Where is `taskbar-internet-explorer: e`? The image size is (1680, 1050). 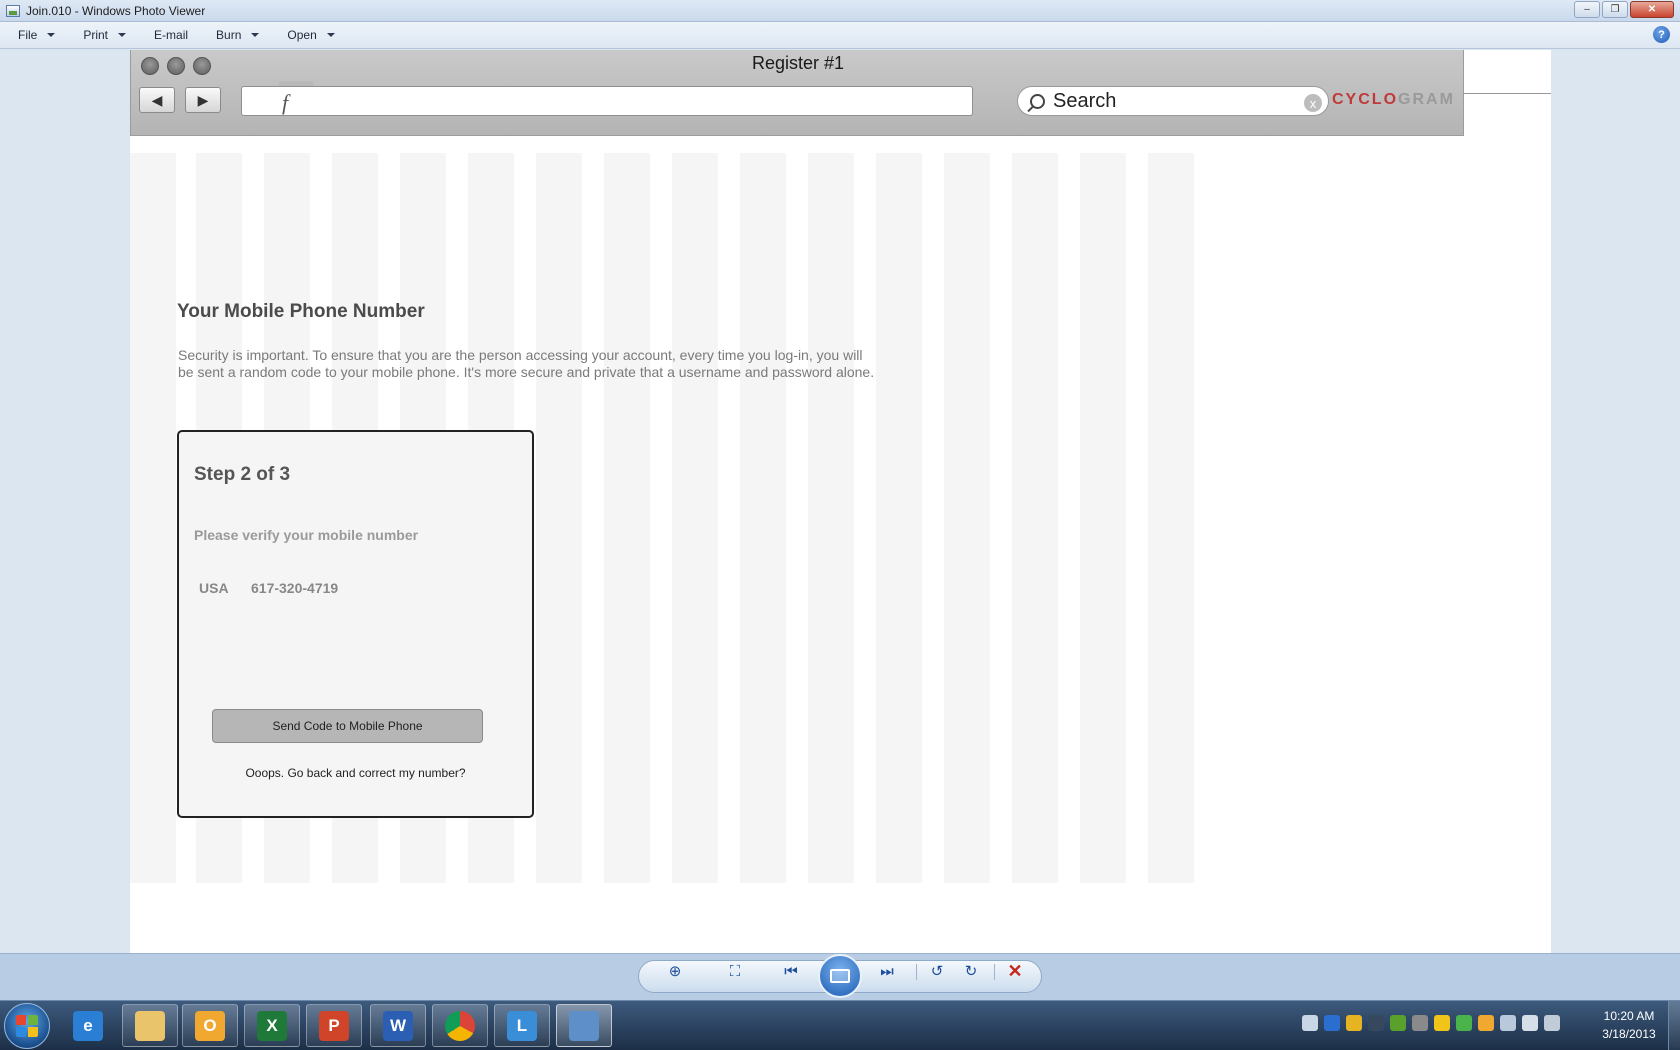
taskbar-internet-explorer: e is located at coordinates (88, 1025).